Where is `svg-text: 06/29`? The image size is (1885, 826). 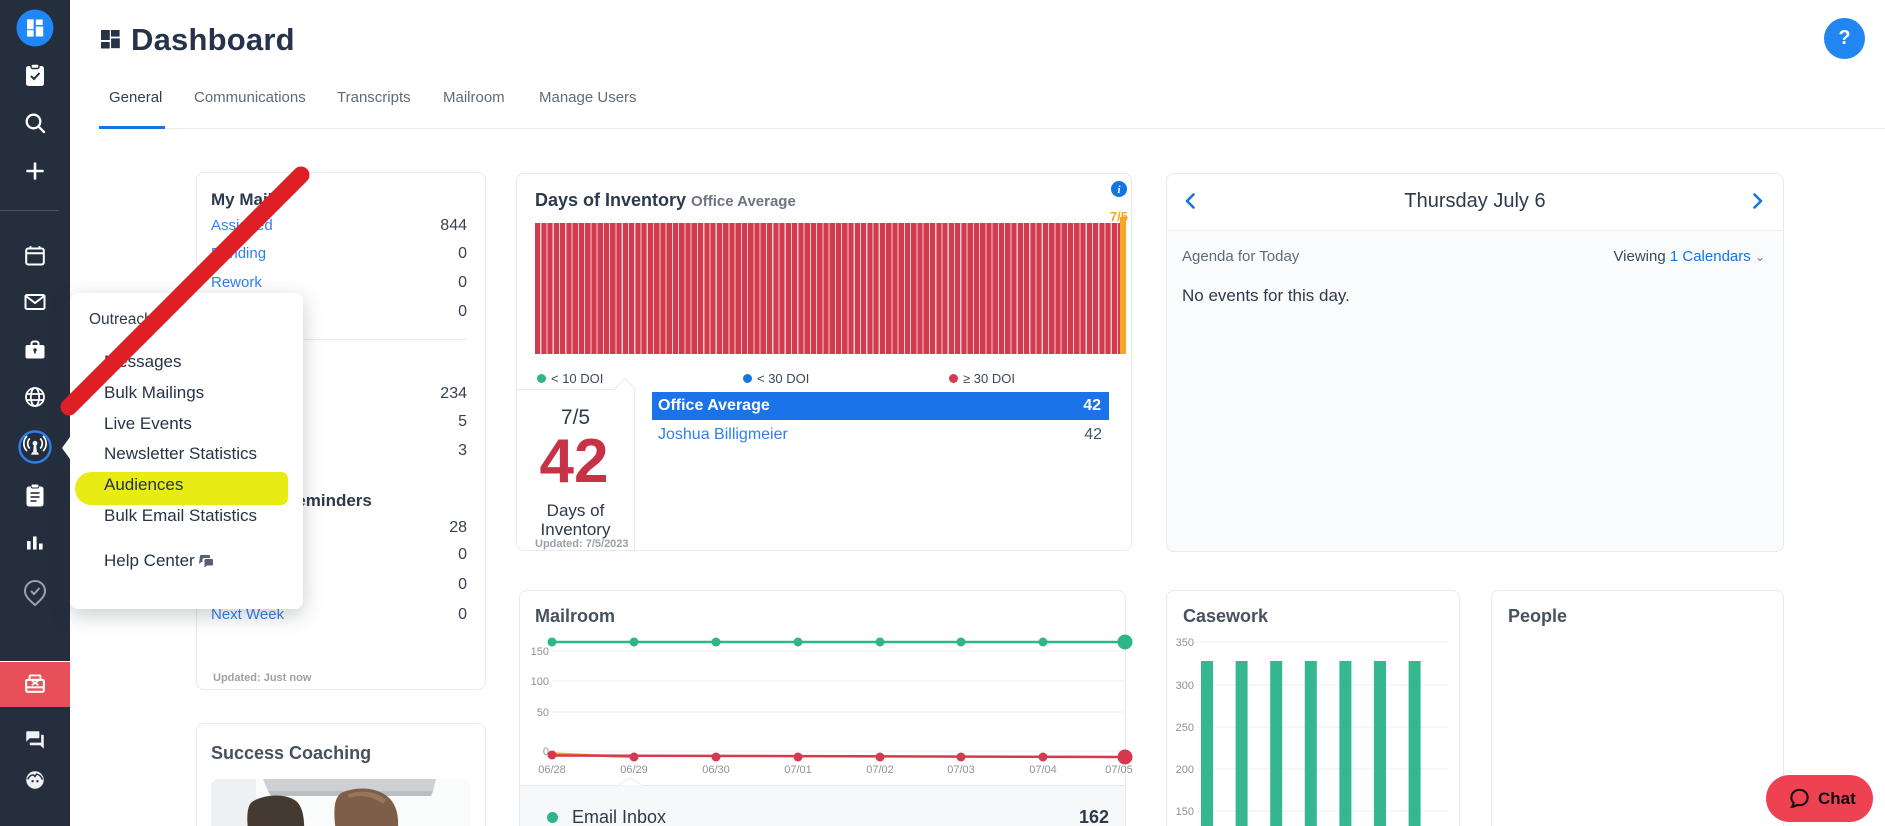
svg-text: 06/29 is located at coordinates (634, 770).